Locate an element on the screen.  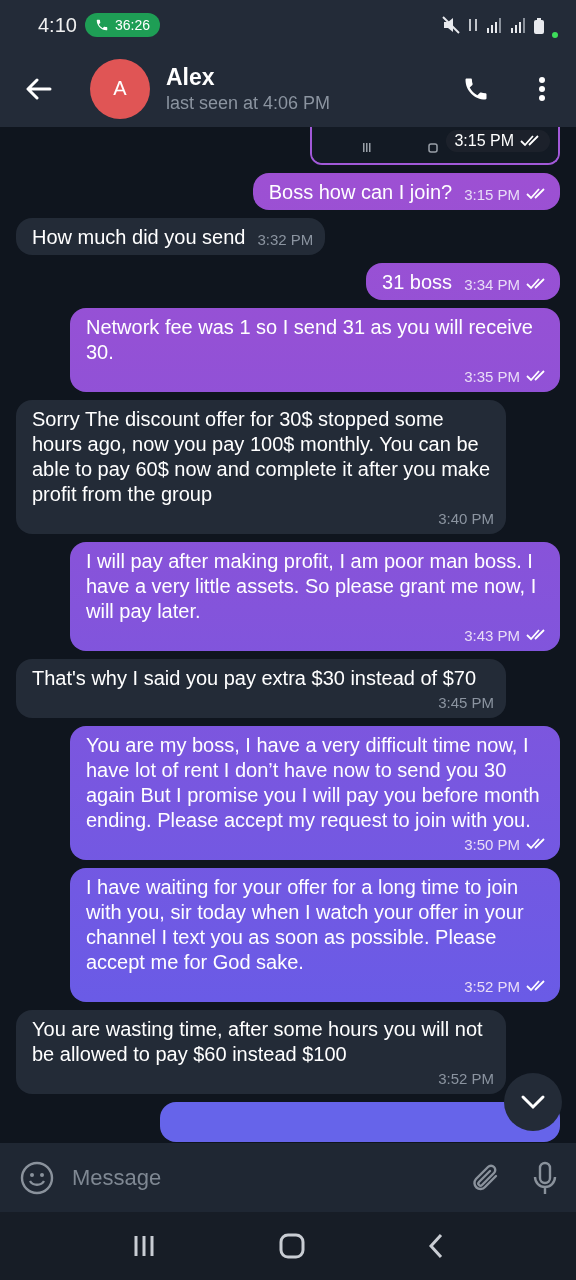
message-text: I have waiting for your offer for a long time to join with you, sir today when I watch your offer in your channel I text you as soon as possible. Please accept me for God sake. is located at coordinates (305, 925).